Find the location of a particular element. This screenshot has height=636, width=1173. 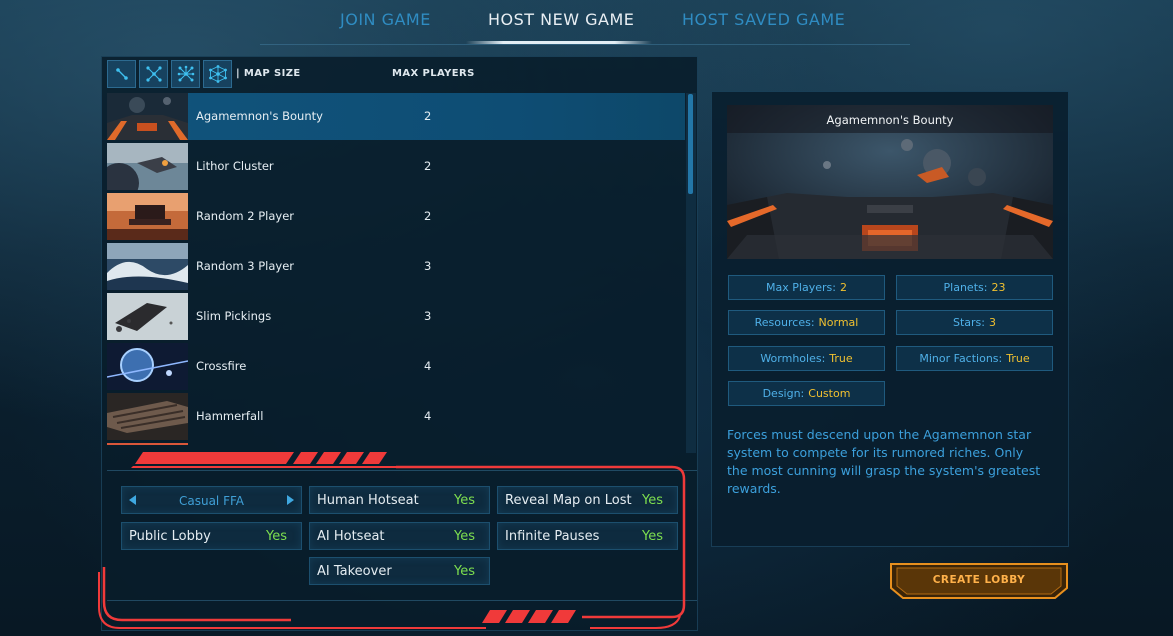

stat-max-players: Max Players: 2 is located at coordinates (806, 287).